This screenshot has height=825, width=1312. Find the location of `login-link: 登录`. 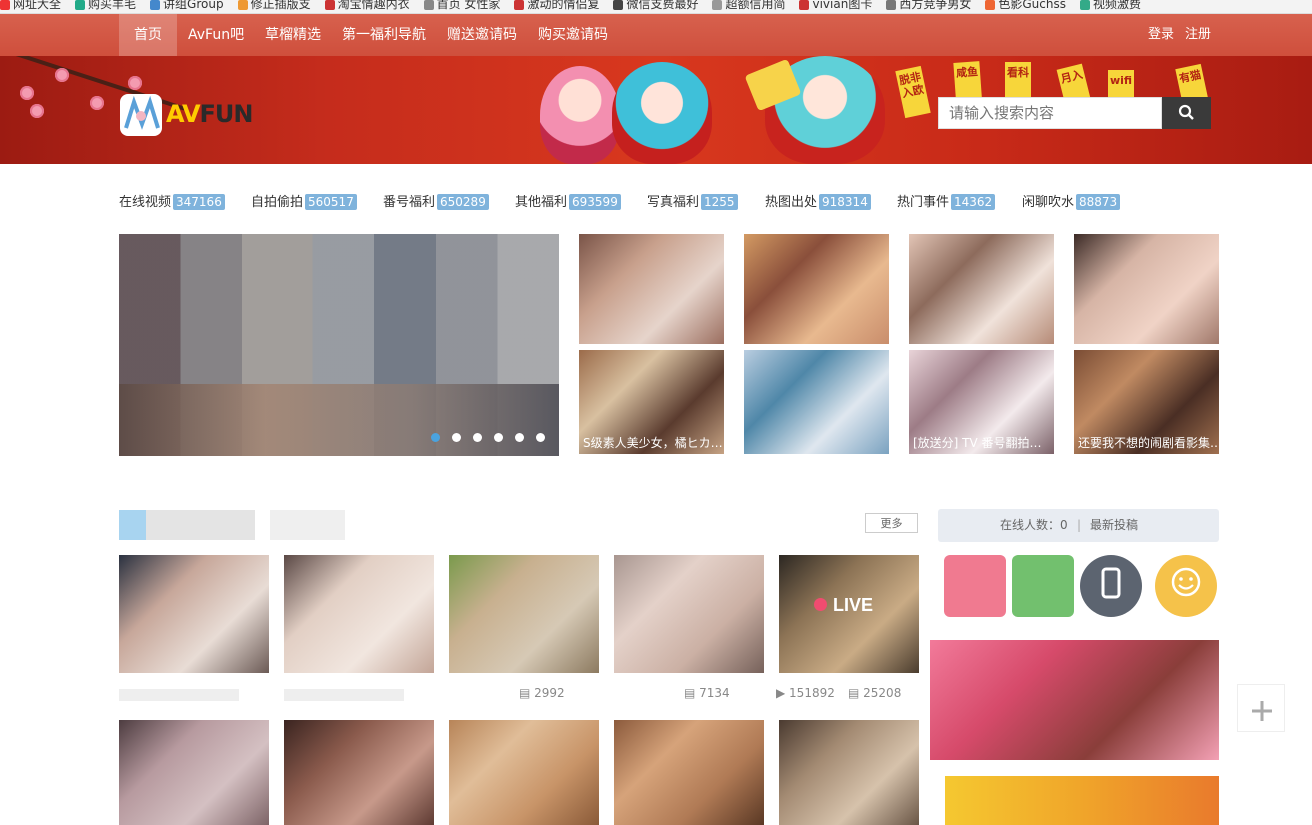

login-link: 登录 is located at coordinates (1161, 35).